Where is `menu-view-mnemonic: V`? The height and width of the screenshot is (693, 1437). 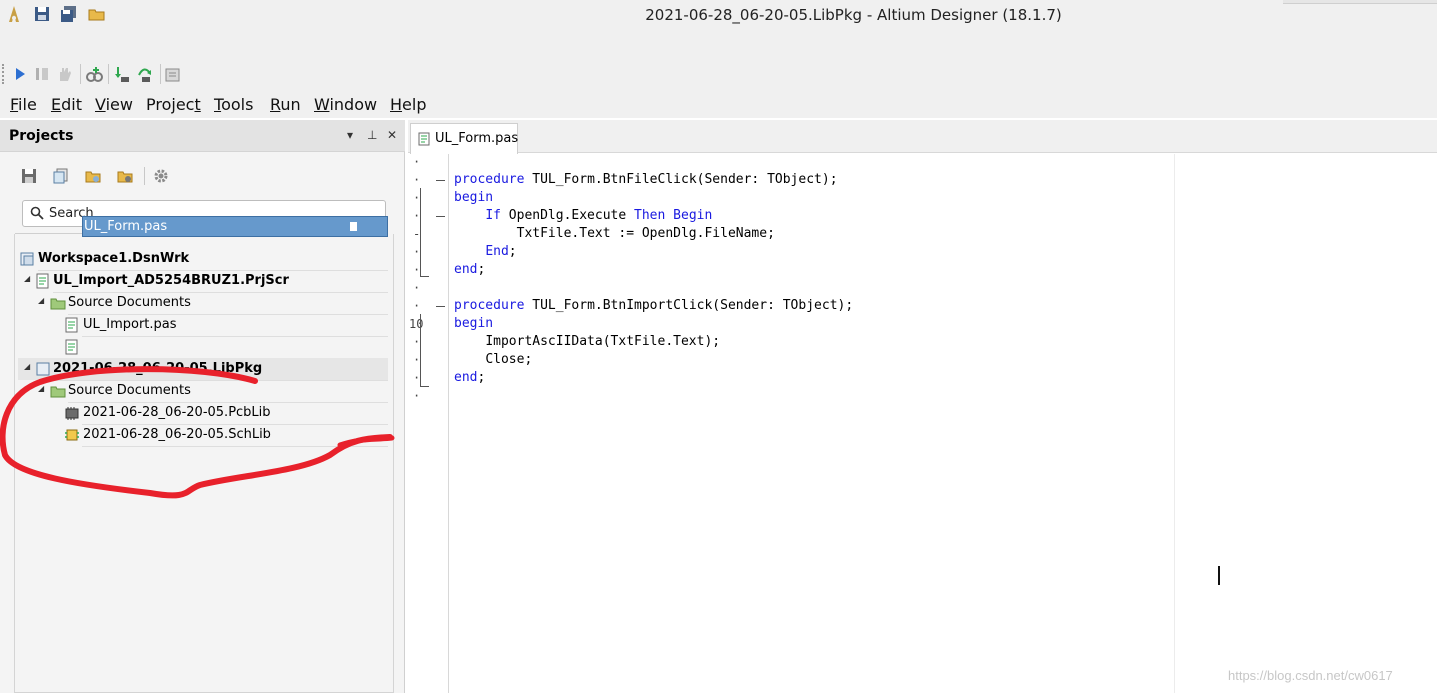
menu-view-mnemonic: V is located at coordinates (100, 104).